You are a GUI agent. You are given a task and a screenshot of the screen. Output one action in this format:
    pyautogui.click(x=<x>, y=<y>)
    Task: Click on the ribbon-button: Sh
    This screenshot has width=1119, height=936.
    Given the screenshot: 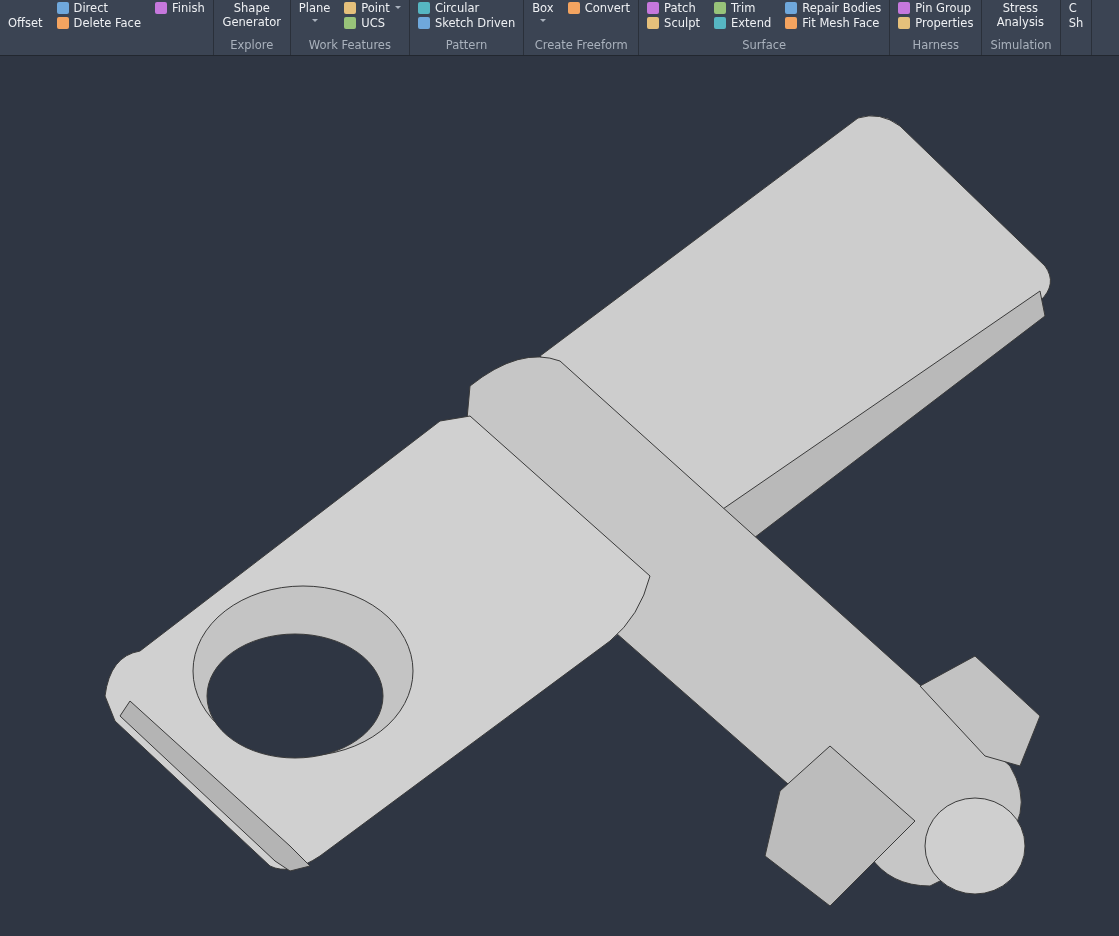 What is the action you would take?
    pyautogui.click(x=1076, y=22)
    